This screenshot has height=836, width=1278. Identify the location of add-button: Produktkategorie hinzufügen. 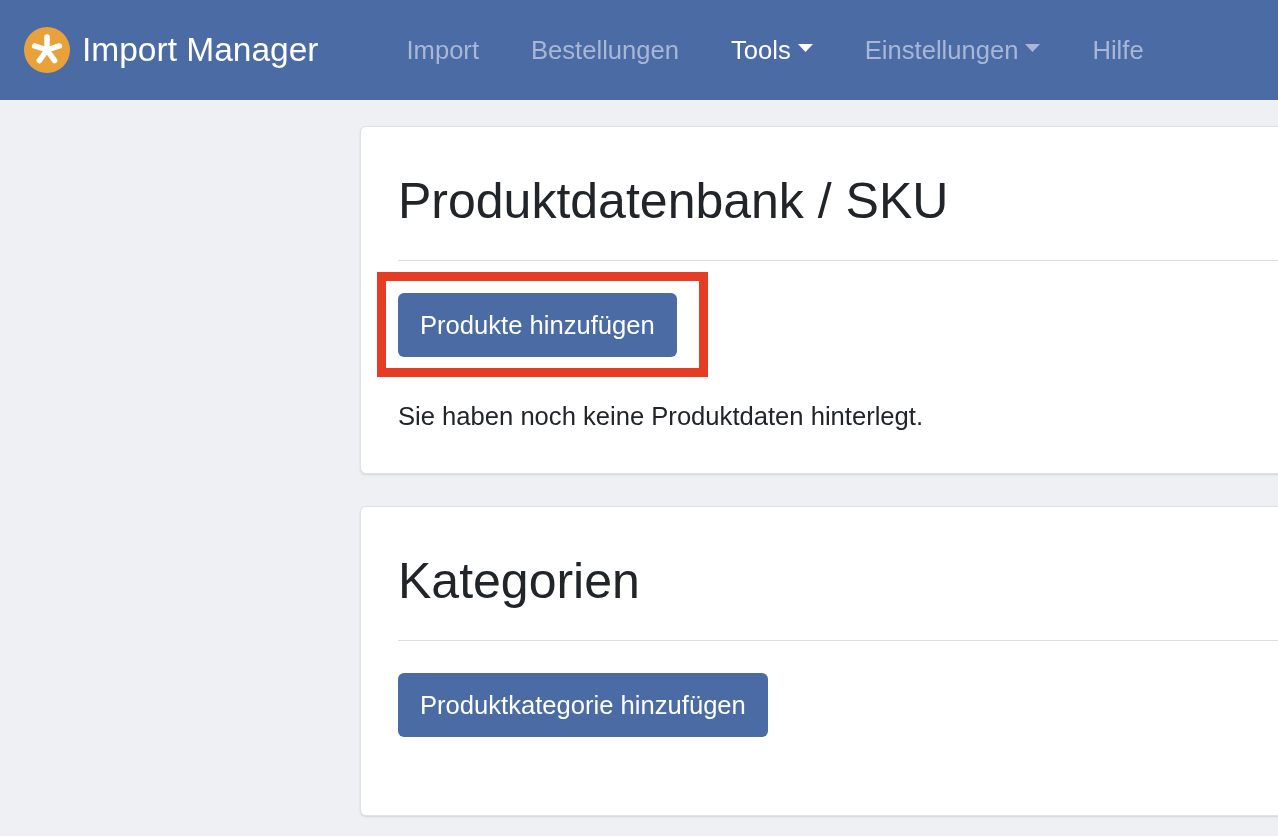
(583, 705).